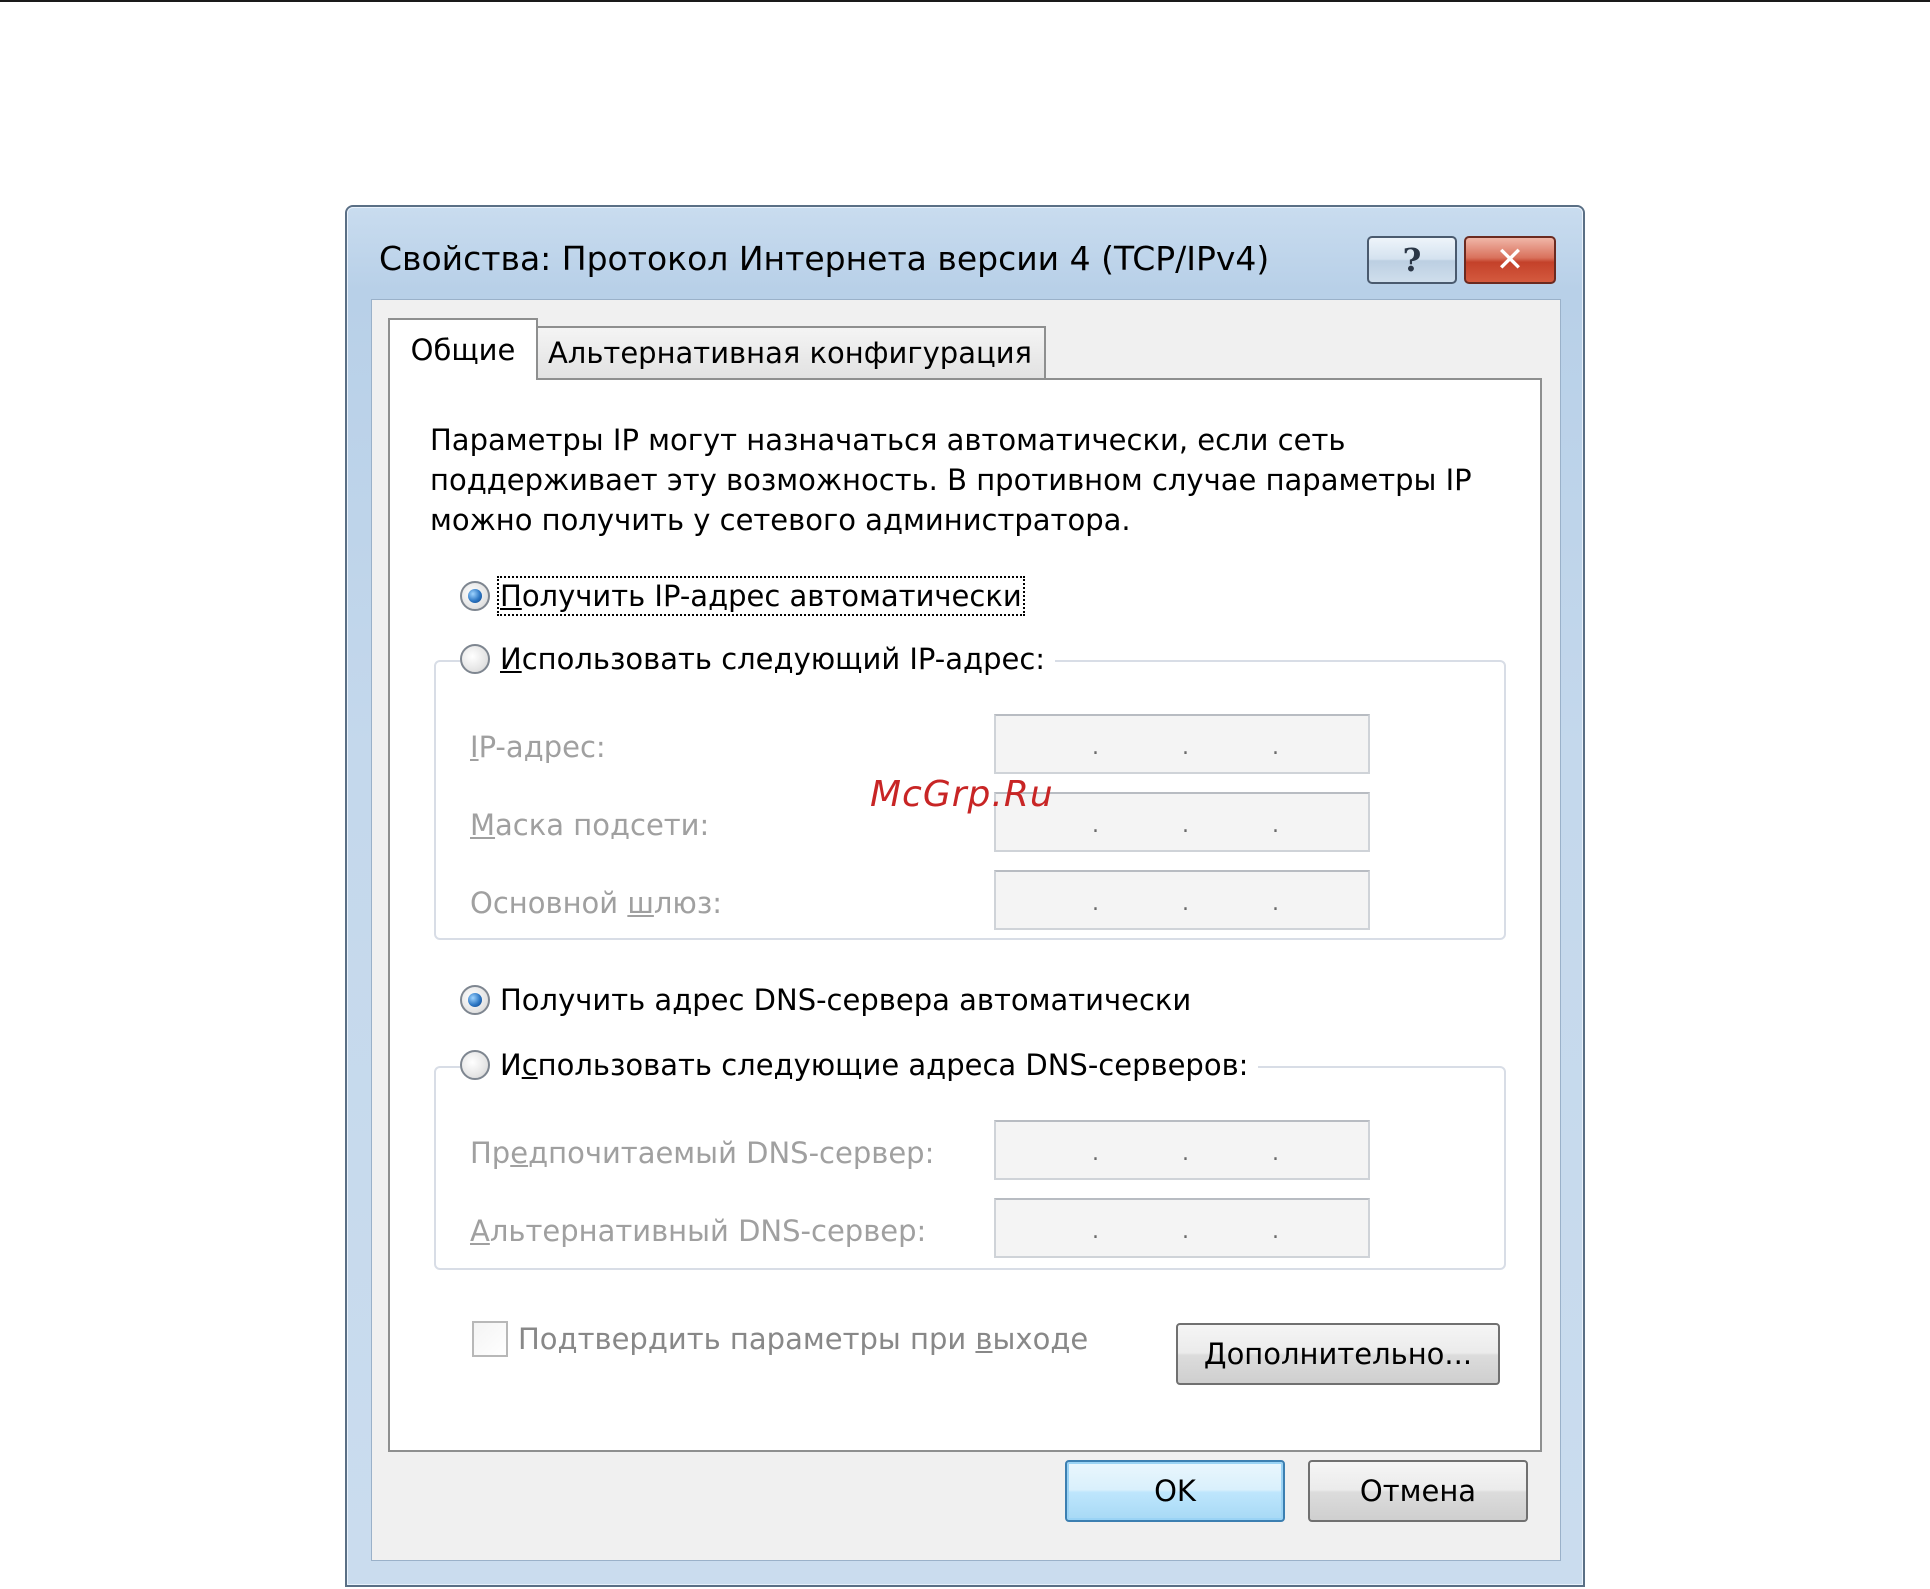 This screenshot has height=1589, width=1930. I want to click on validate-on-exit-checkbox, so click(490, 1339).